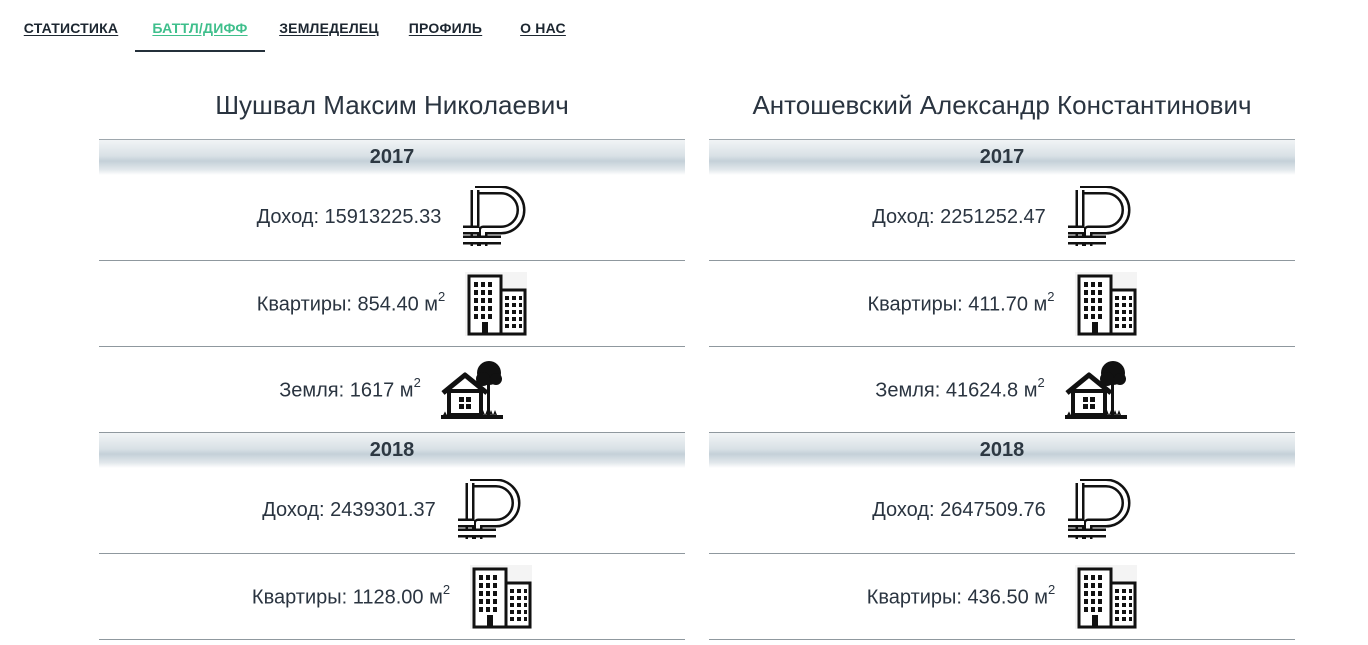 Image resolution: width=1368 pixels, height=645 pixels. Describe the element at coordinates (347, 597) in the screenshot. I see `flats-label: Квартиры: 1128.00 м` at that location.